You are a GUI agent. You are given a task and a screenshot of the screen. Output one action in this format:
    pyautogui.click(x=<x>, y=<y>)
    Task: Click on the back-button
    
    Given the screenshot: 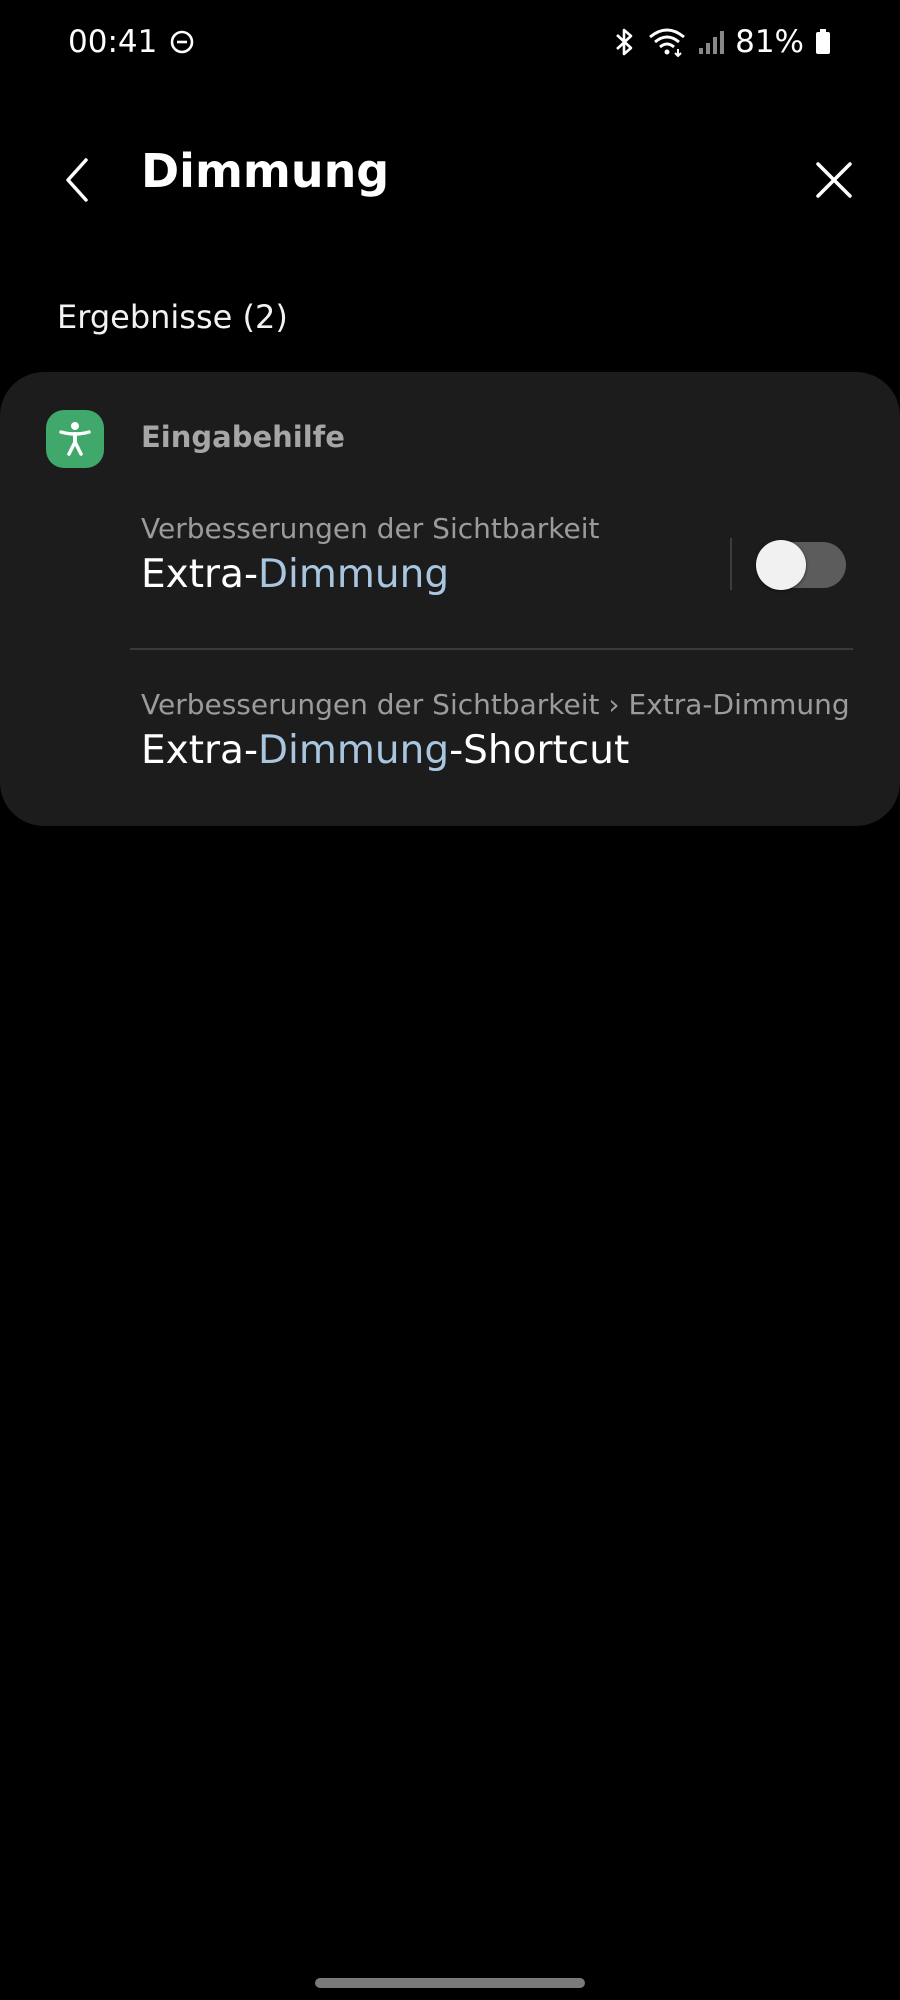 What is the action you would take?
    pyautogui.click(x=78, y=180)
    